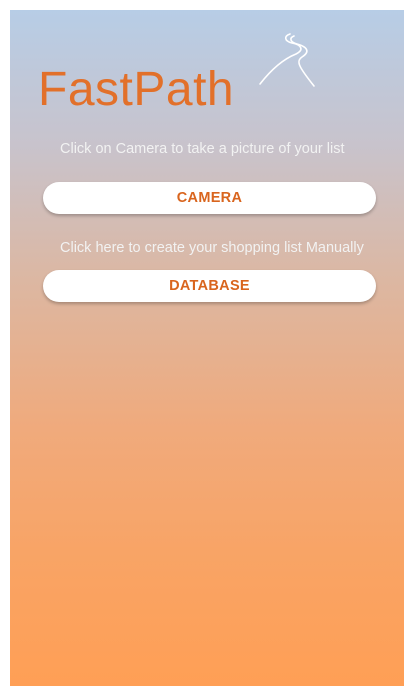  I want to click on app-title: FastPath, so click(136, 89).